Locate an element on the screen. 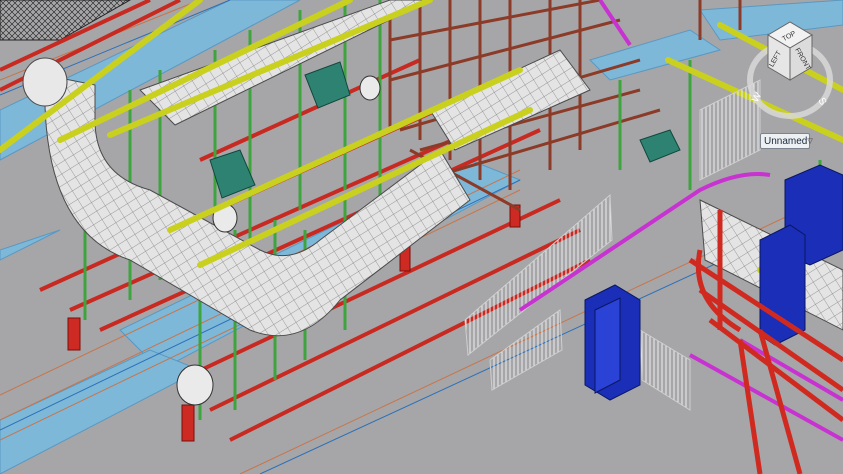 Image resolution: width=843 pixels, height=474 pixels. ucs-menu: Unnamed ▽ is located at coordinates (786, 141).